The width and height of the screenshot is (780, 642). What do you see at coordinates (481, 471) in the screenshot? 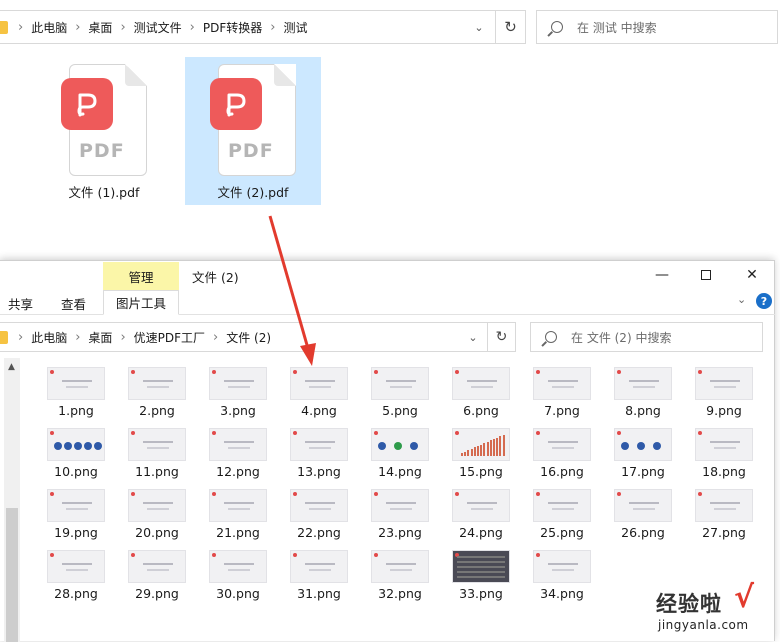
I see `image-file-name: 15.png` at bounding box center [481, 471].